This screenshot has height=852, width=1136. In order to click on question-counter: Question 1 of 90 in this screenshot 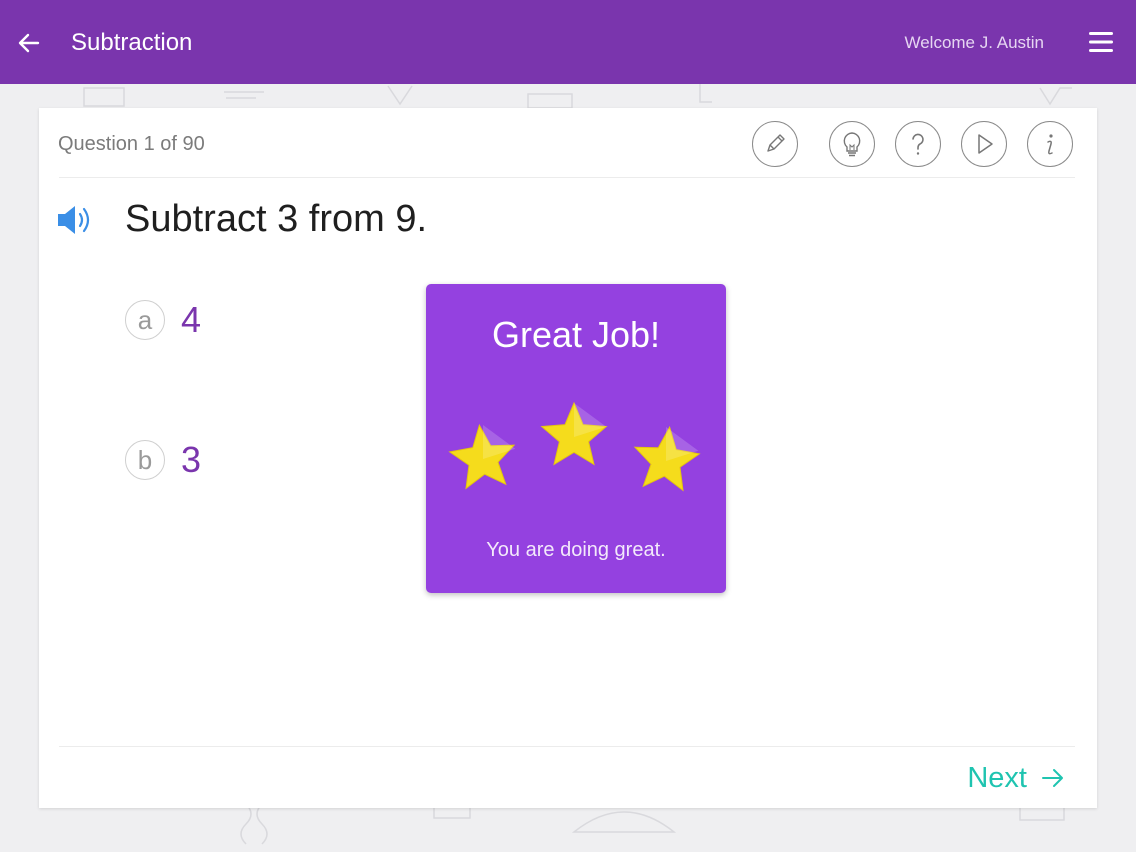, I will do `click(131, 144)`.